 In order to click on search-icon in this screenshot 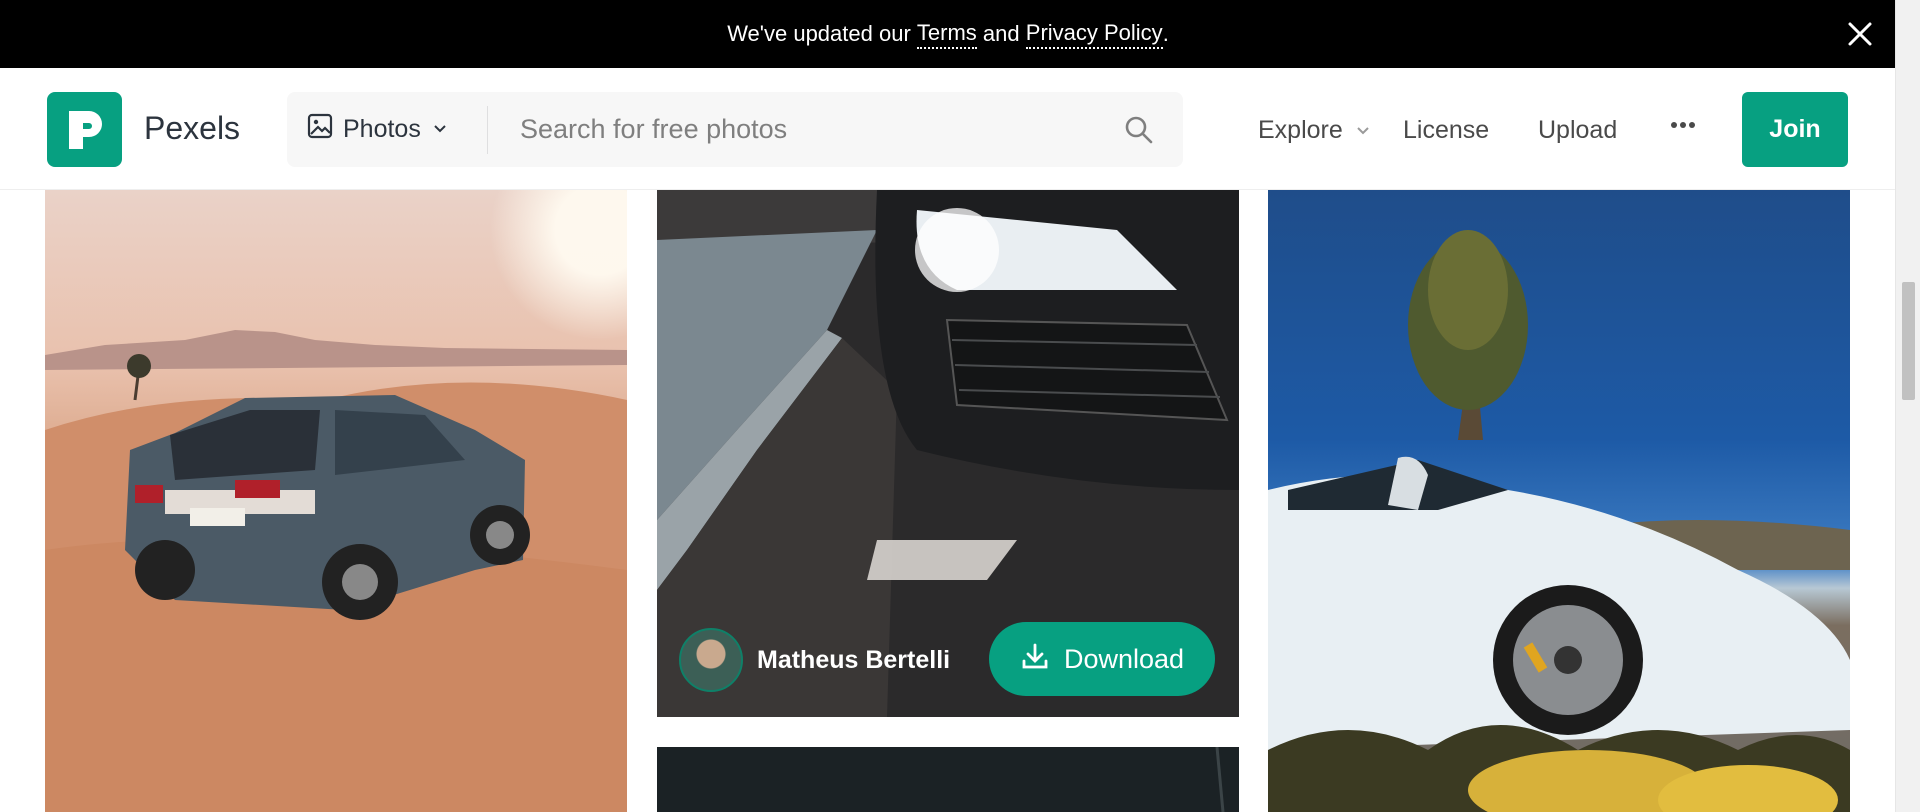, I will do `click(1139, 130)`.